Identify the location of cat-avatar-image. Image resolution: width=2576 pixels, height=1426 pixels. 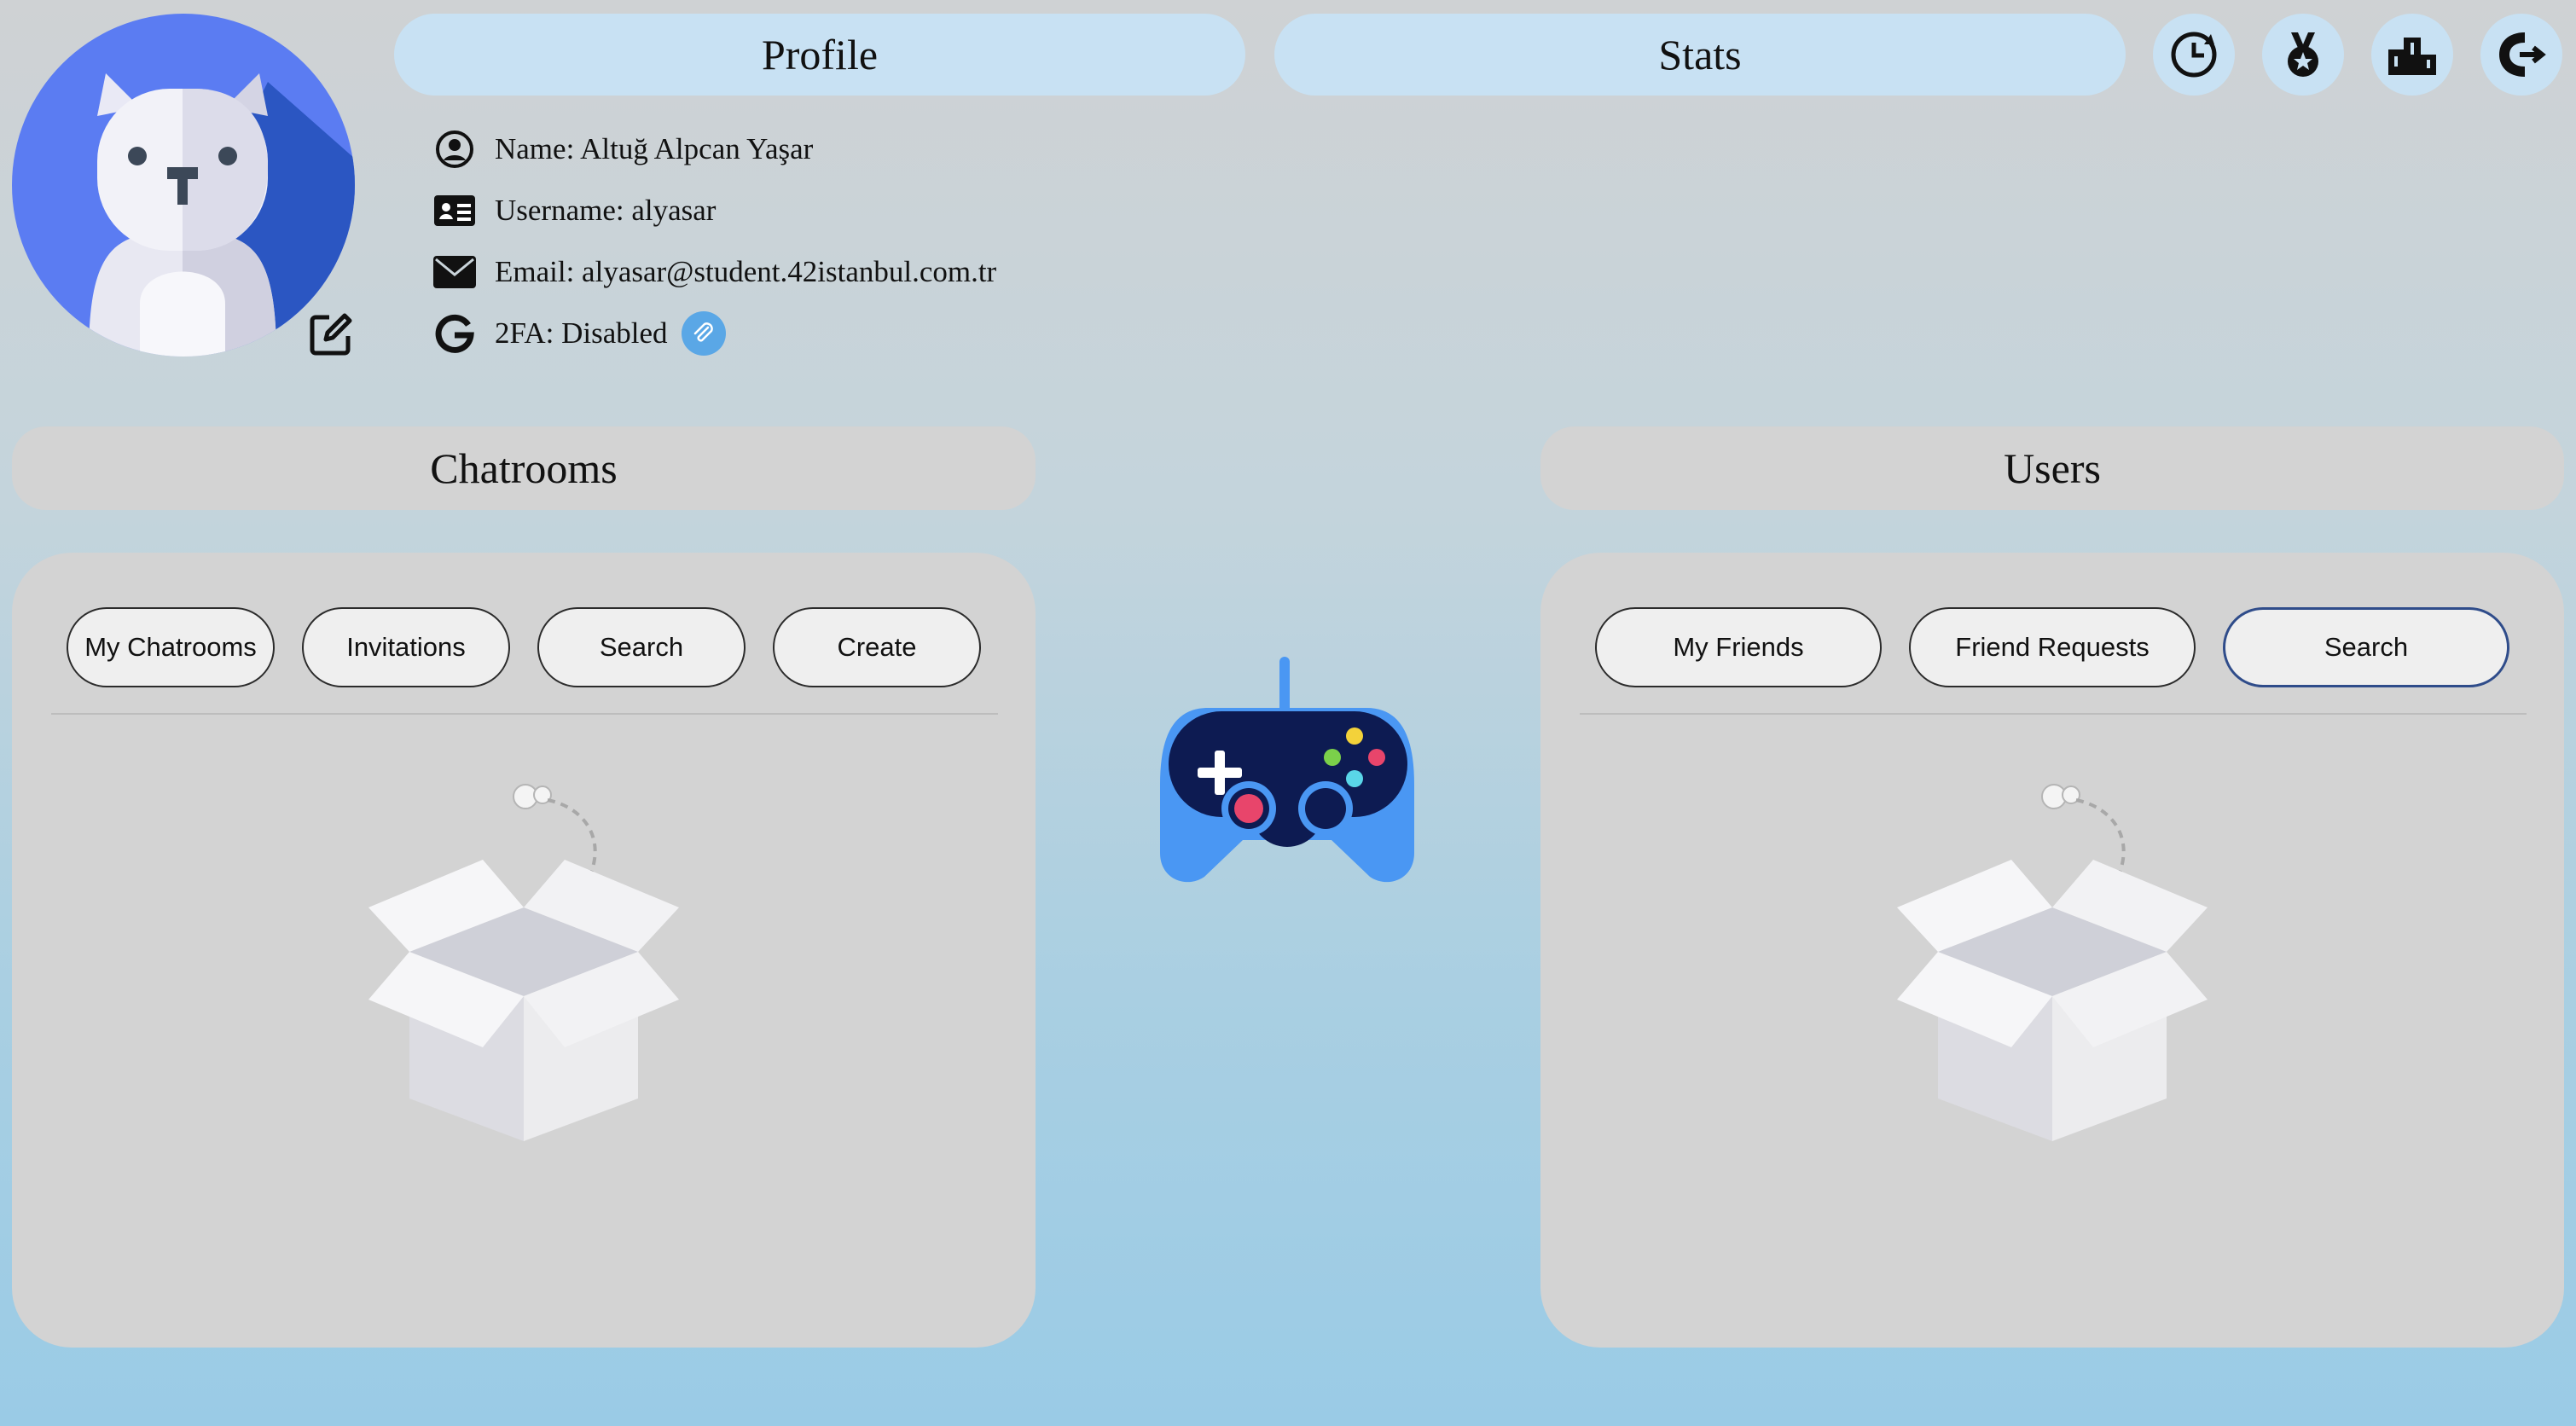
(183, 185).